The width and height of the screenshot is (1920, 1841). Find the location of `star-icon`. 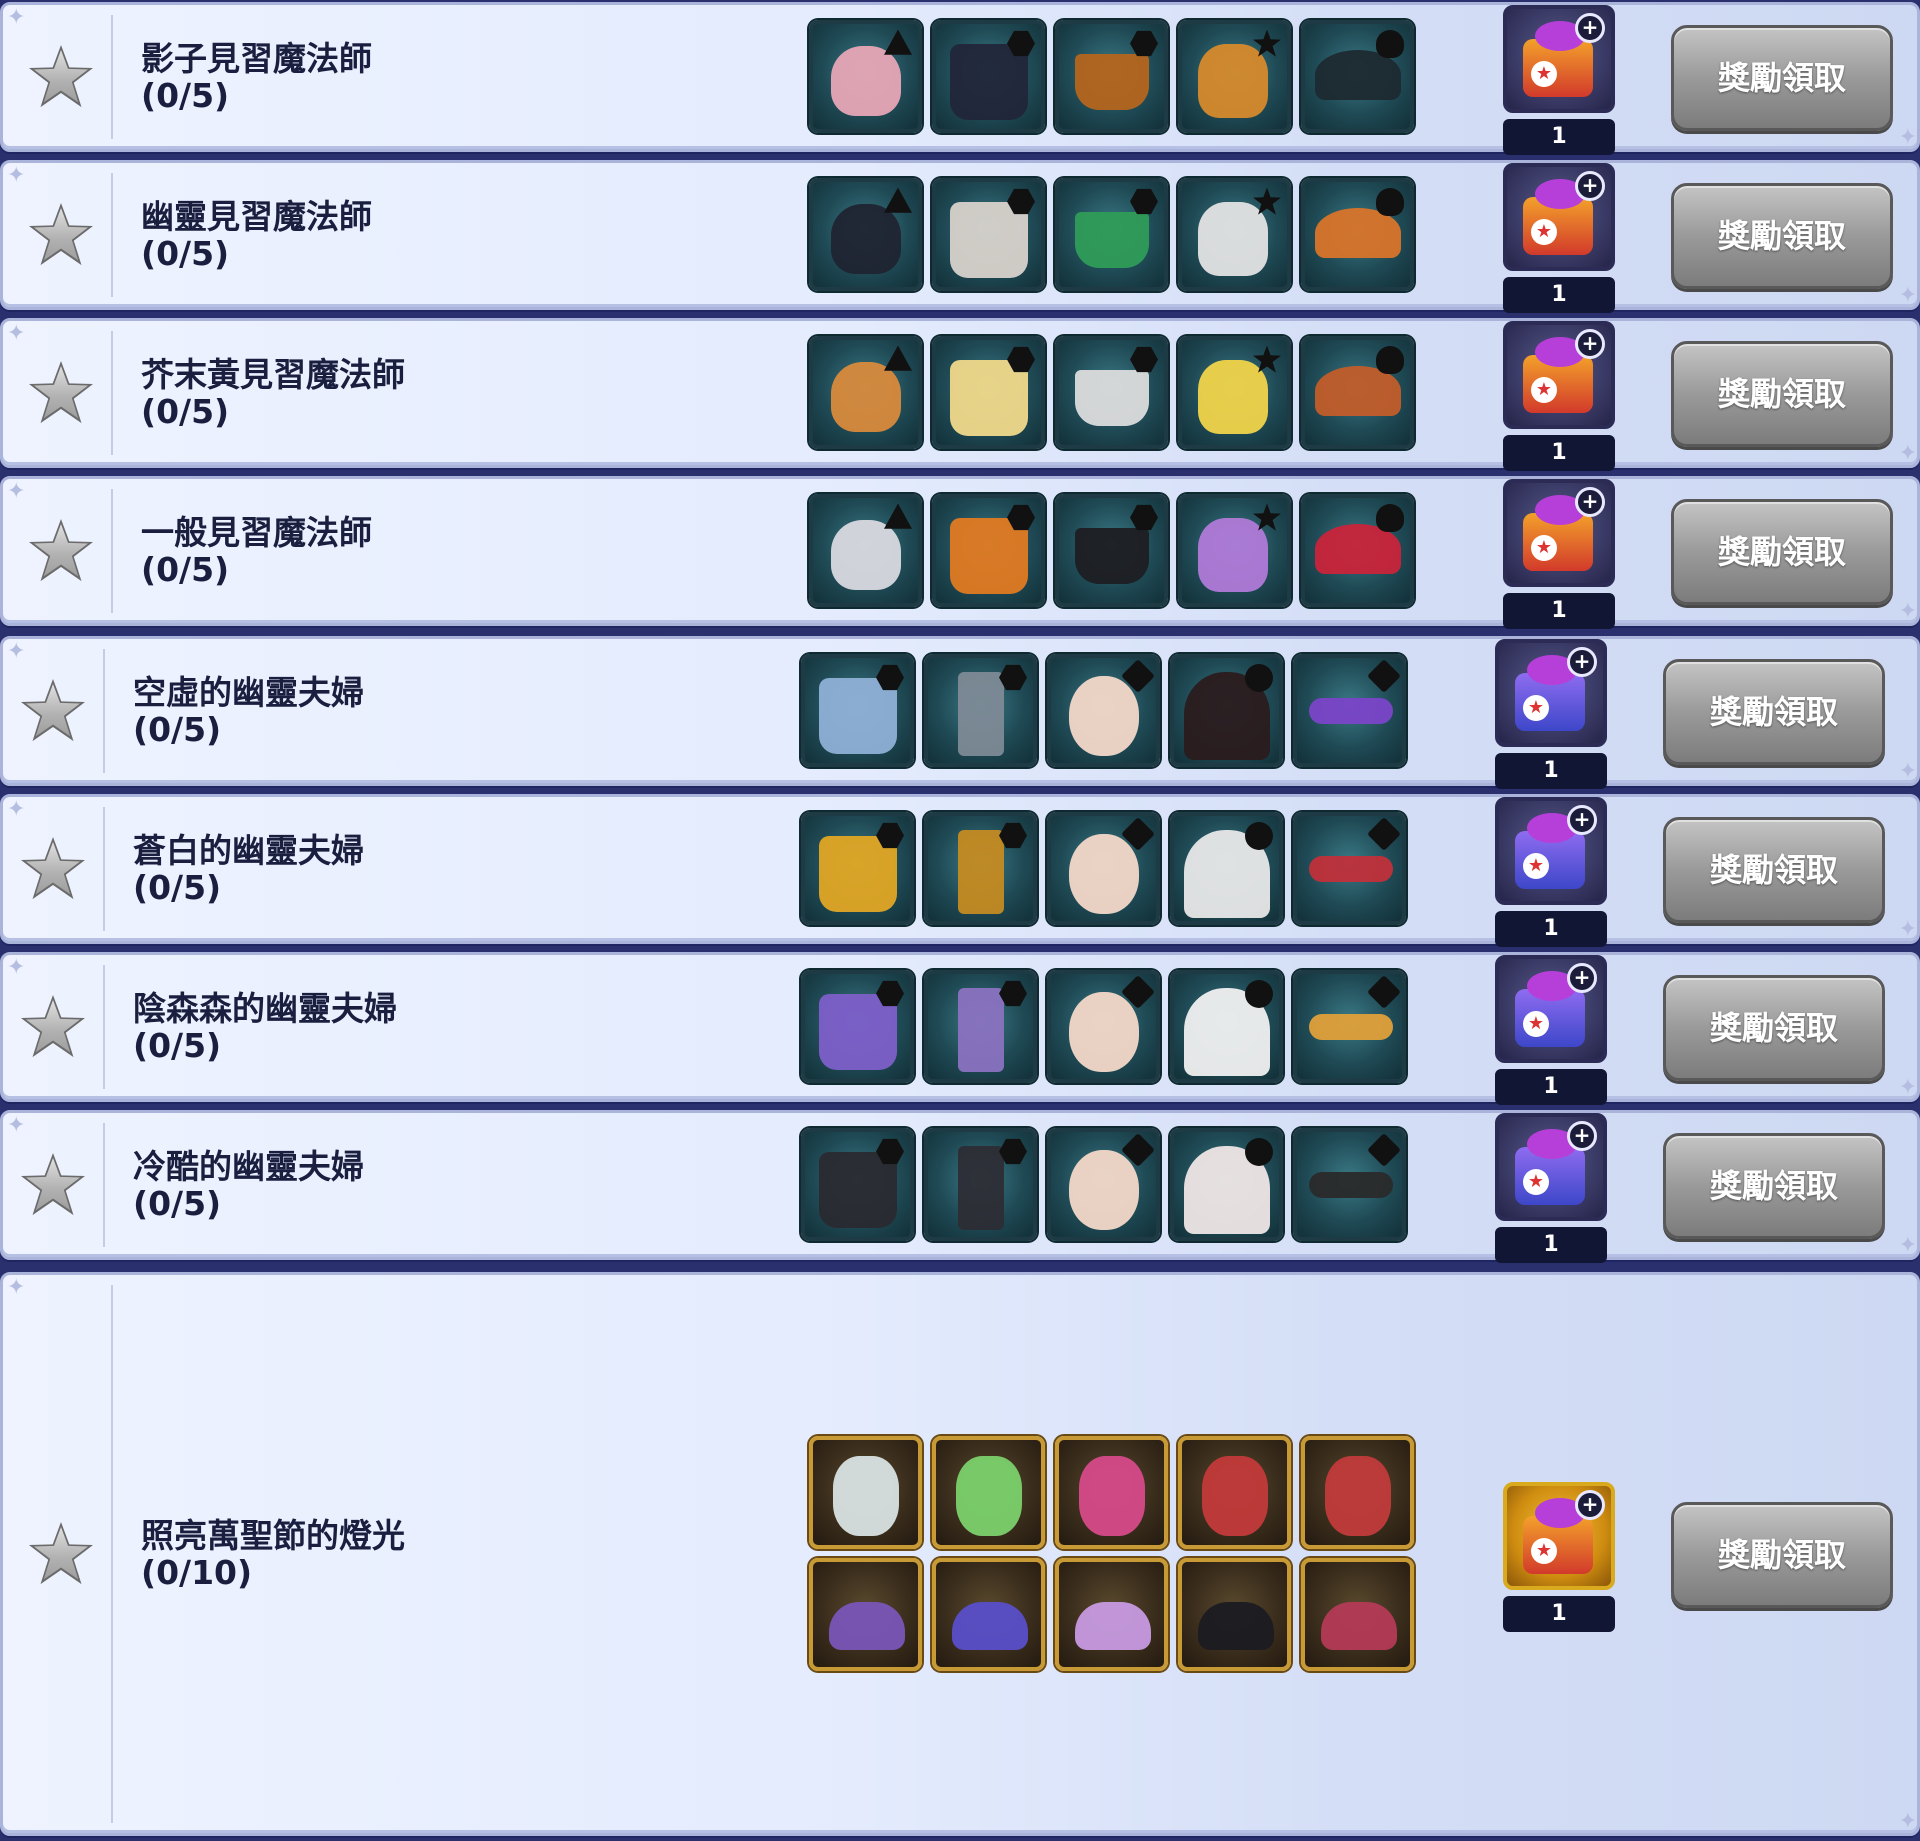

star-icon is located at coordinates (53, 1185).